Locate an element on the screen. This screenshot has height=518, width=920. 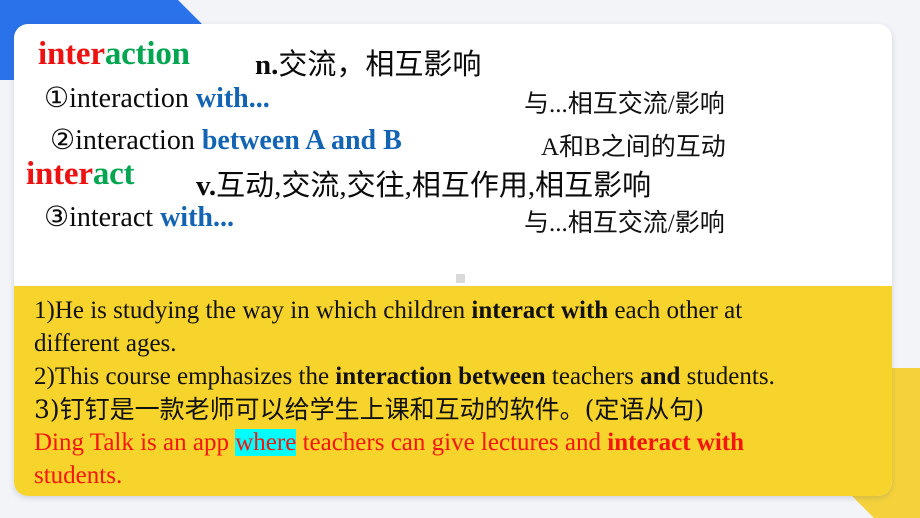
usage-item-2: ②interaction between A and B is located at coordinates (226, 140).